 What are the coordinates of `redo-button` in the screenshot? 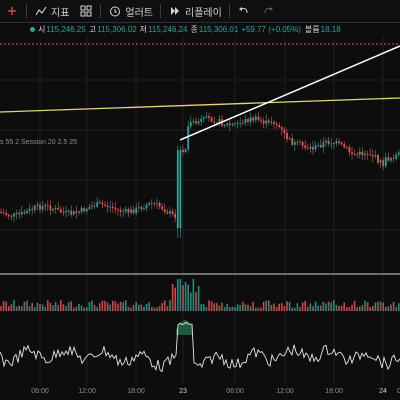 It's located at (268, 11).